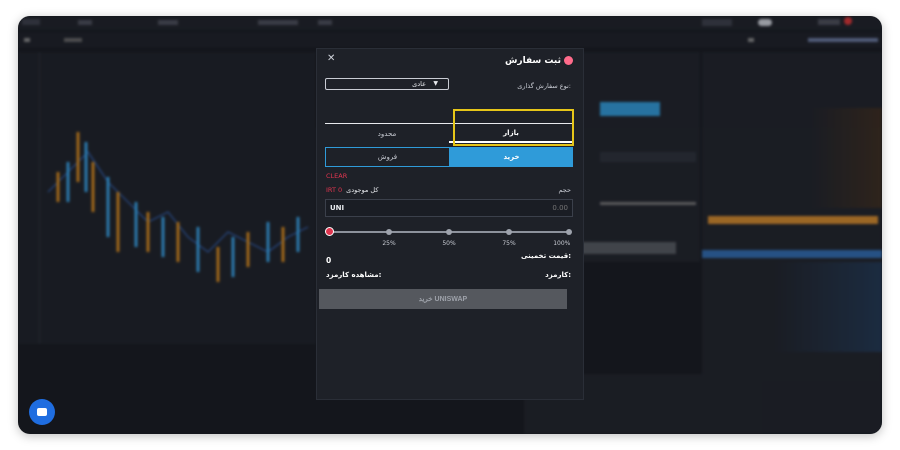 This screenshot has width=900, height=450. What do you see at coordinates (331, 58) in the screenshot?
I see `close-icon: ✕` at bounding box center [331, 58].